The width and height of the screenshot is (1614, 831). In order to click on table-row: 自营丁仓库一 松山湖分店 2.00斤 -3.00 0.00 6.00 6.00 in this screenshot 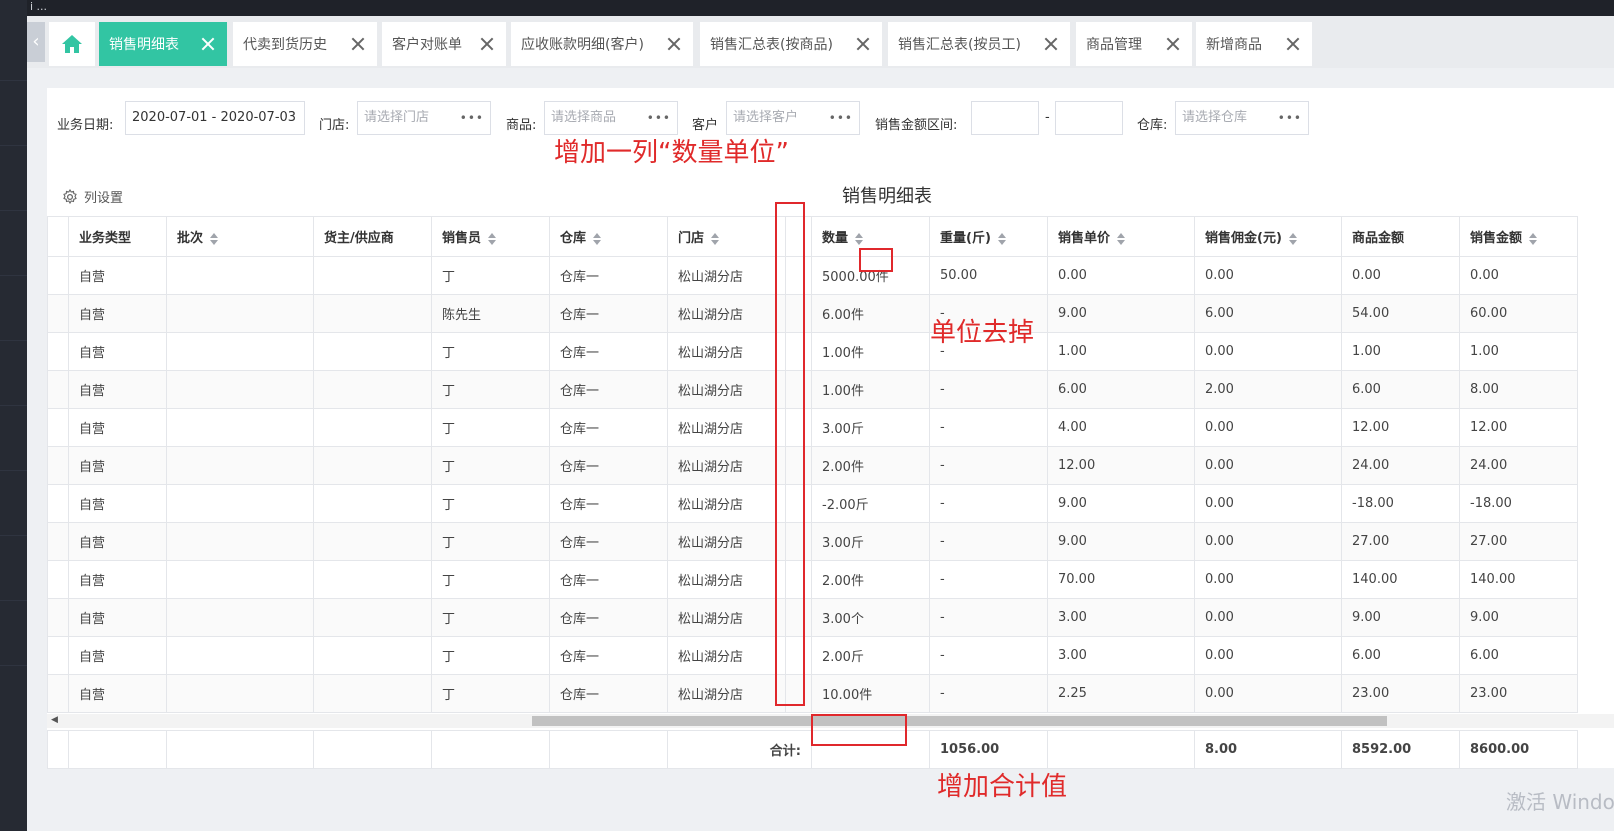, I will do `click(812, 655)`.